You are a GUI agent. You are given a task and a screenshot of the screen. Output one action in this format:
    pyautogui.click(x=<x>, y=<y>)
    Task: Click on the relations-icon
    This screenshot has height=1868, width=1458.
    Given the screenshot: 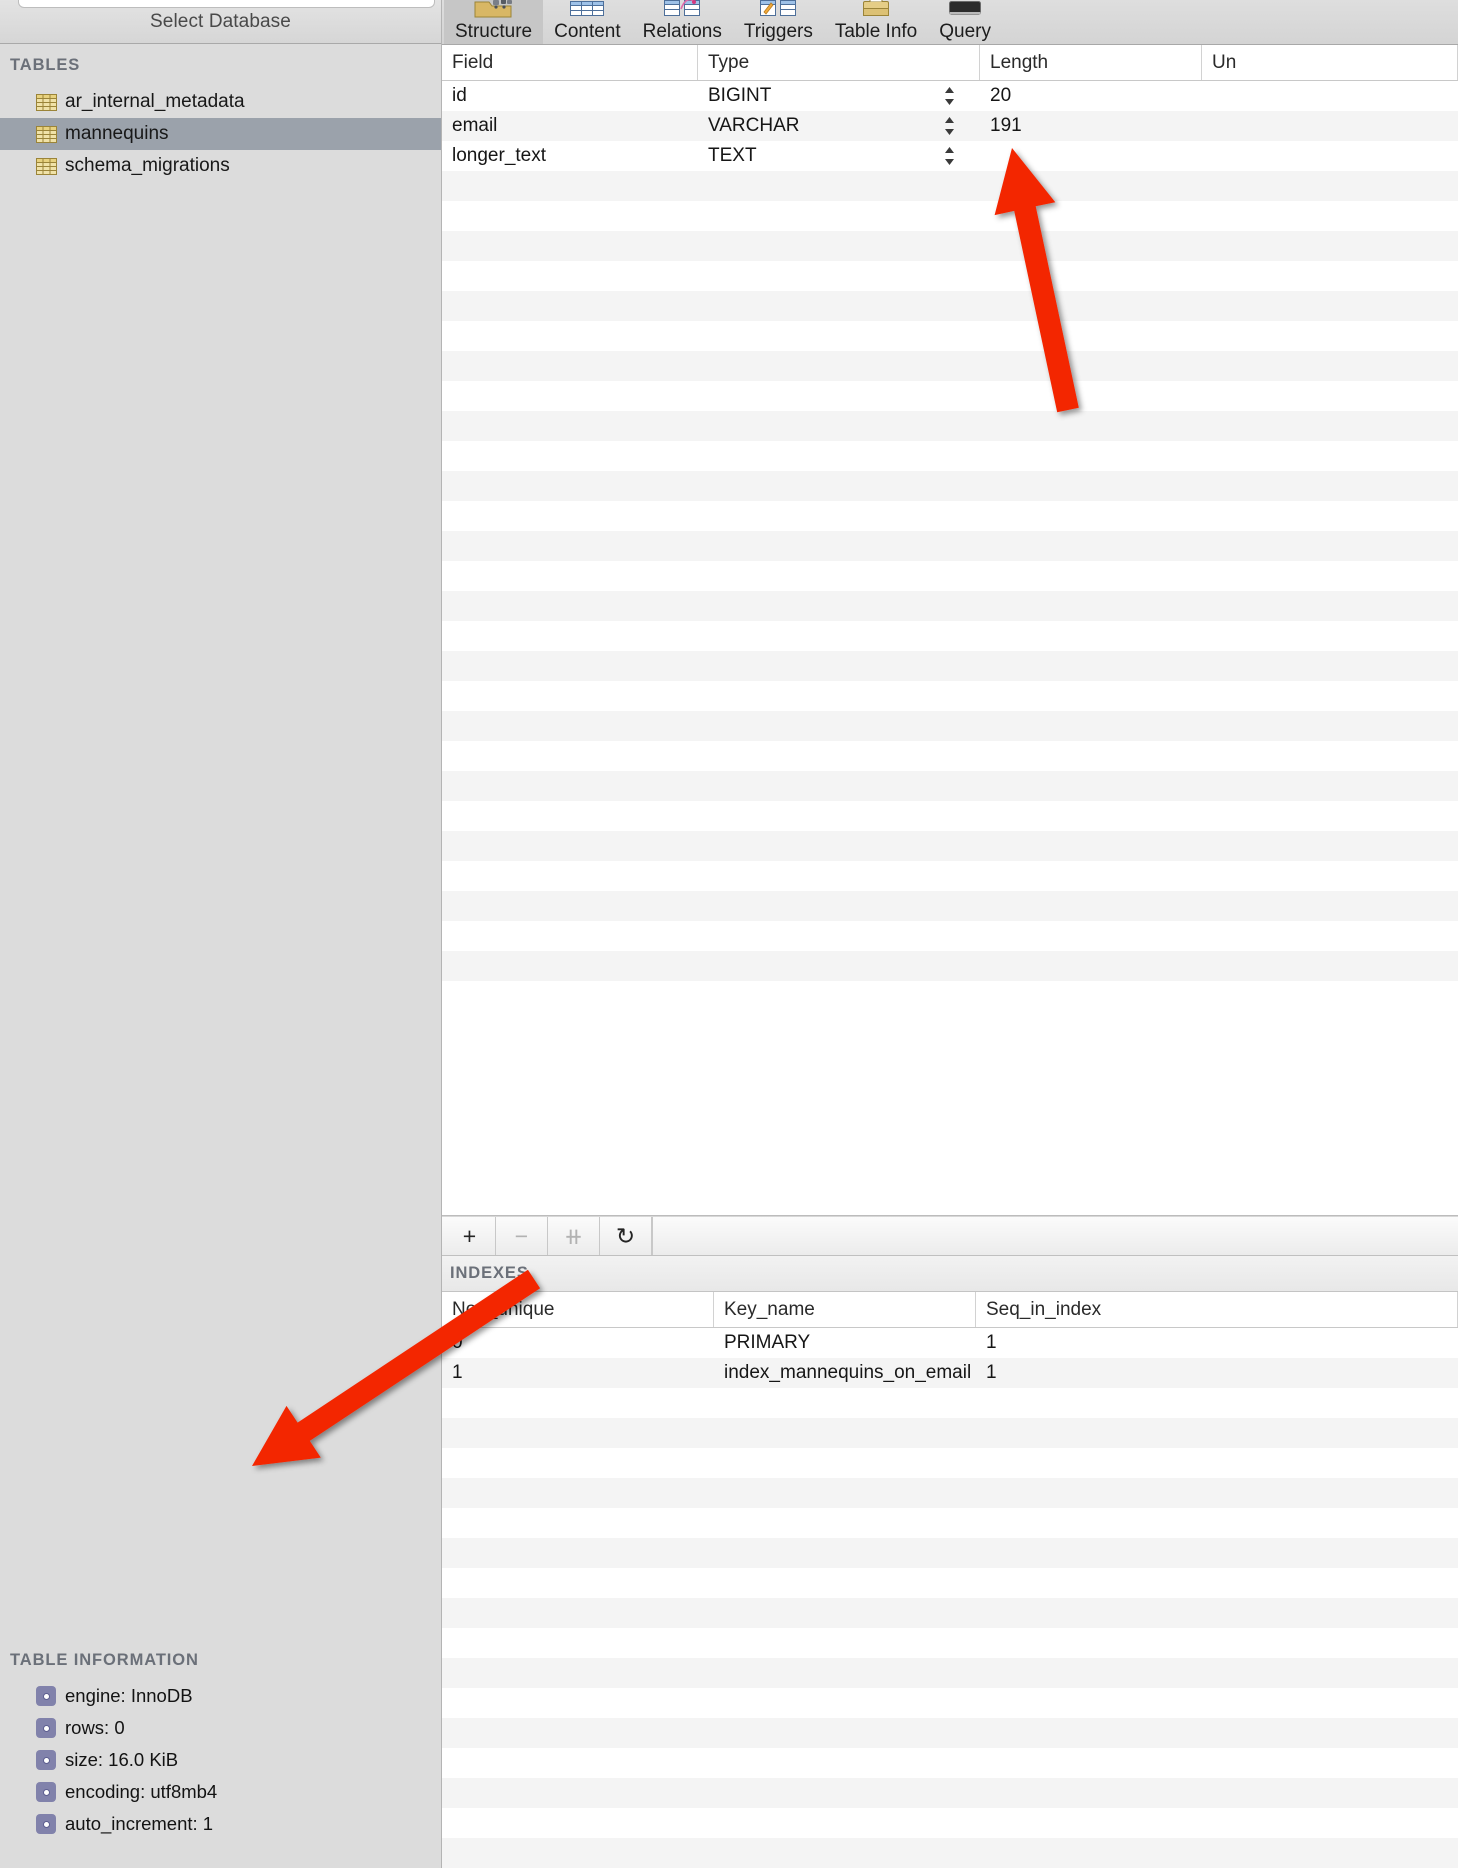 What is the action you would take?
    pyautogui.click(x=682, y=10)
    